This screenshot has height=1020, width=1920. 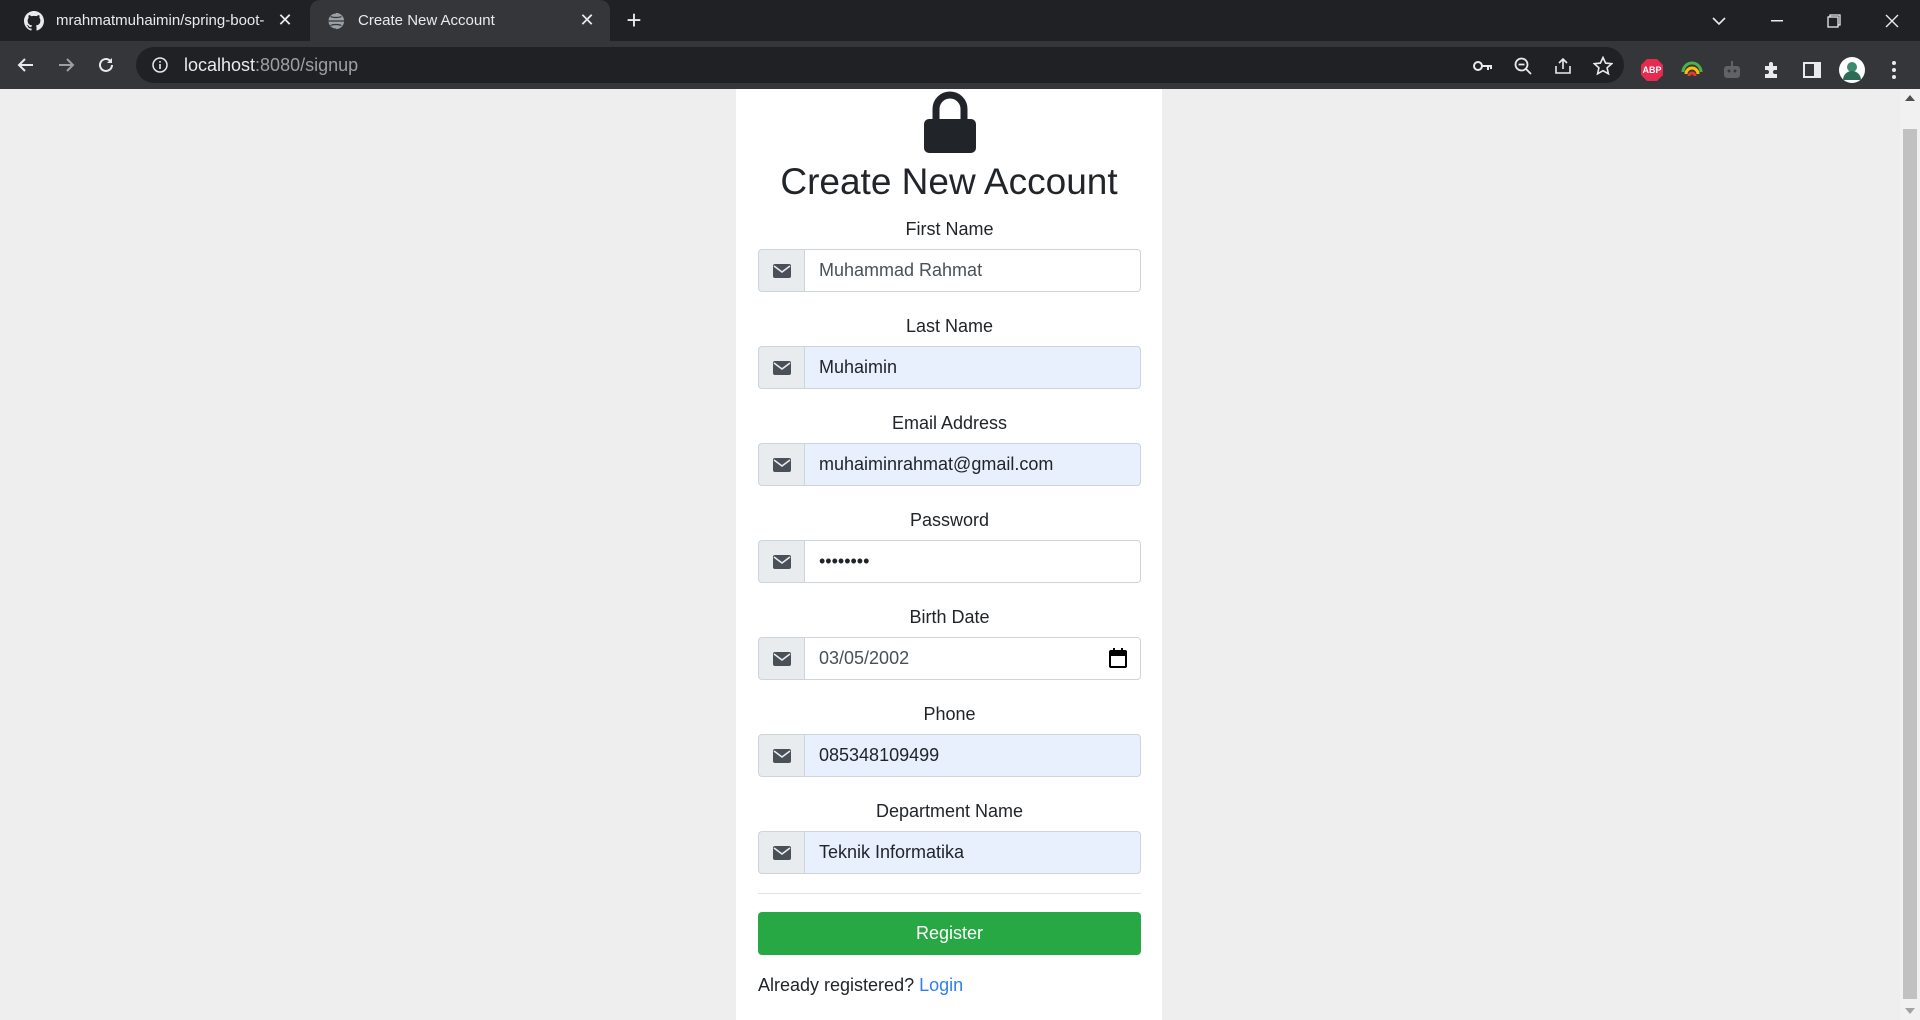 What do you see at coordinates (1603, 66) in the screenshot?
I see `star-icon` at bounding box center [1603, 66].